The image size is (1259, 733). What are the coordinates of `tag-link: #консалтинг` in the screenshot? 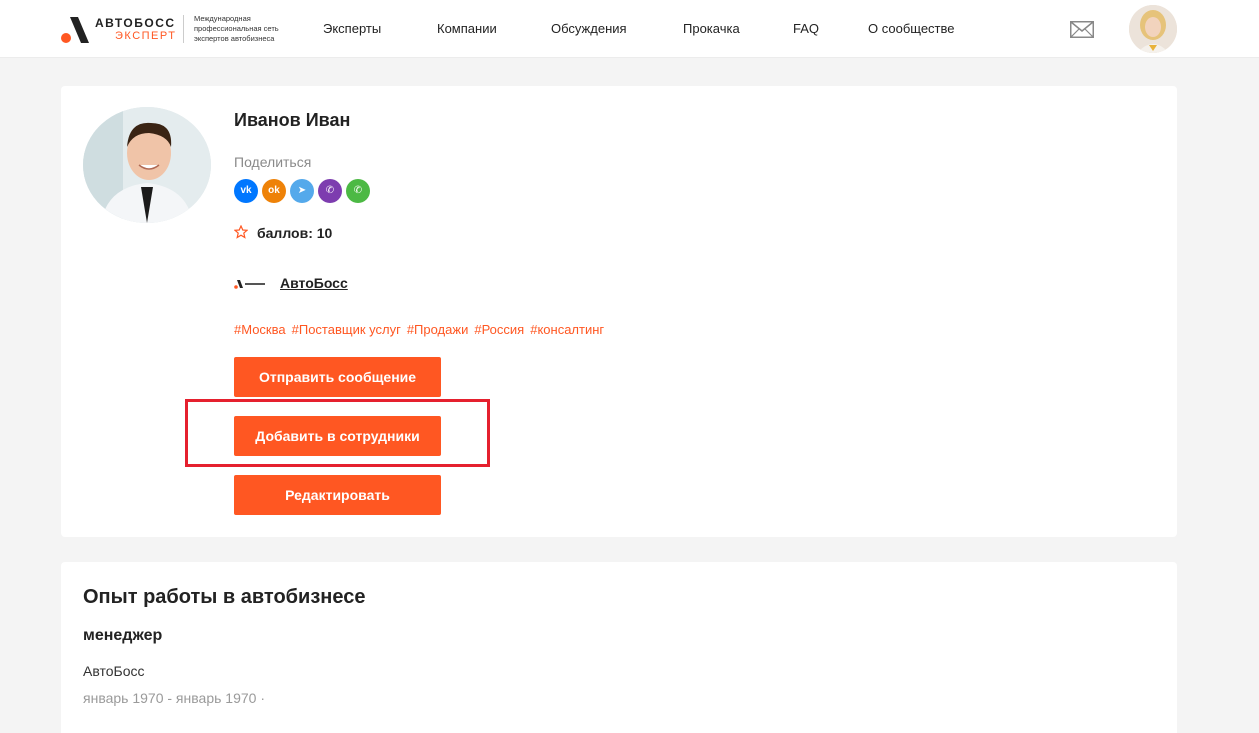 It's located at (567, 329).